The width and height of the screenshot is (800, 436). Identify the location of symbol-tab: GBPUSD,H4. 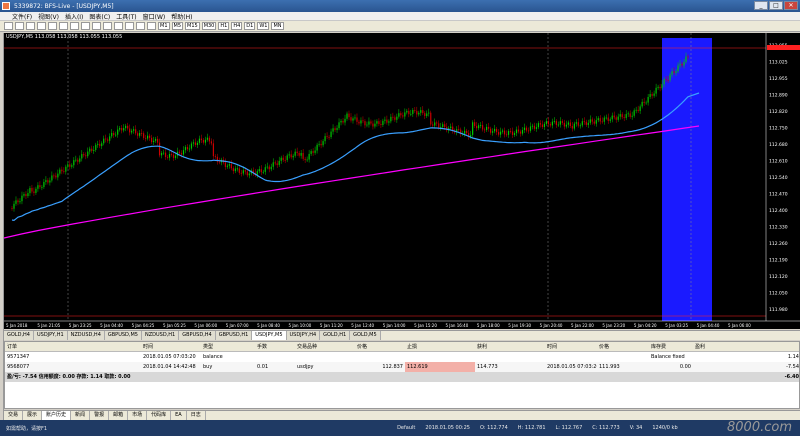
(197, 335).